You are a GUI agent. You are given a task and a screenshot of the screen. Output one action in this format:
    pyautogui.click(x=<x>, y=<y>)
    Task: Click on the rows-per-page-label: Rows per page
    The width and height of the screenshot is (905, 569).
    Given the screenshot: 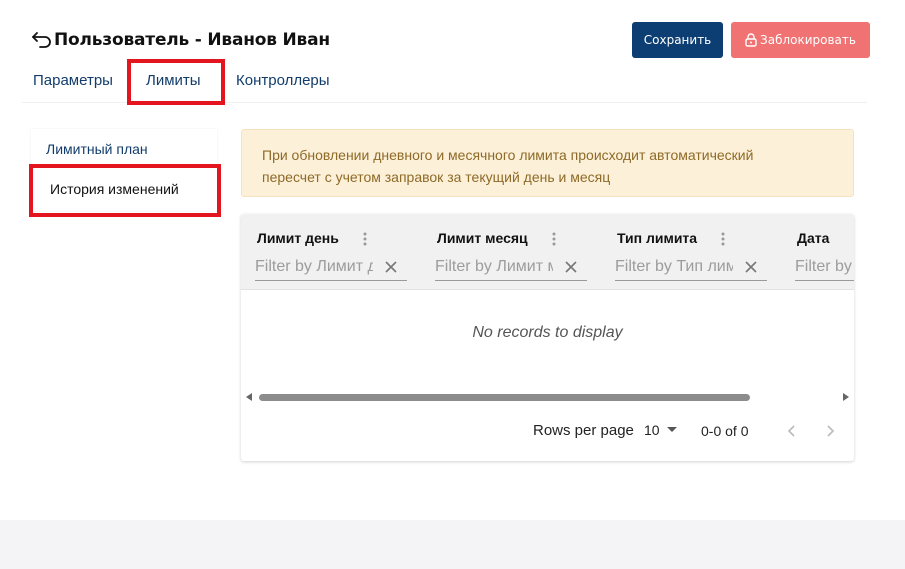 What is the action you would take?
    pyautogui.click(x=583, y=430)
    